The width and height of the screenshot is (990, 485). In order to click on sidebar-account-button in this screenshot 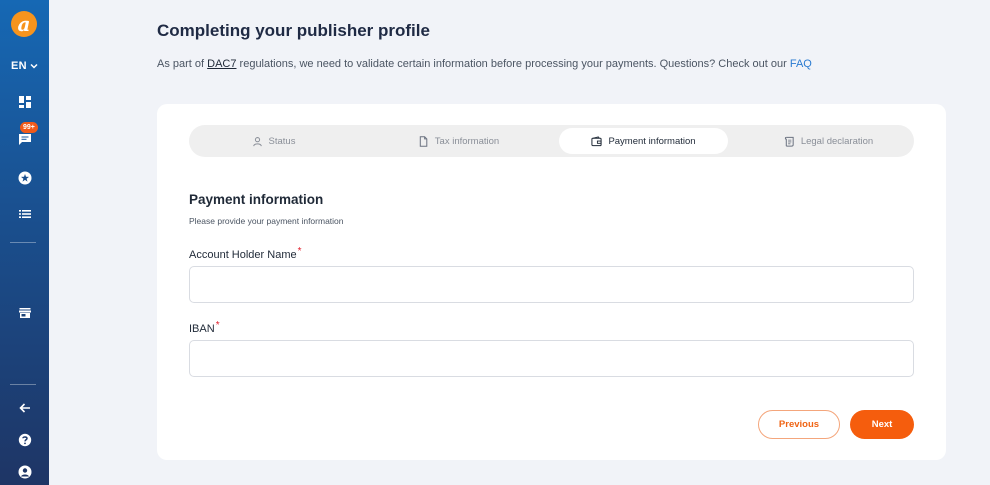, I will do `click(24, 472)`.